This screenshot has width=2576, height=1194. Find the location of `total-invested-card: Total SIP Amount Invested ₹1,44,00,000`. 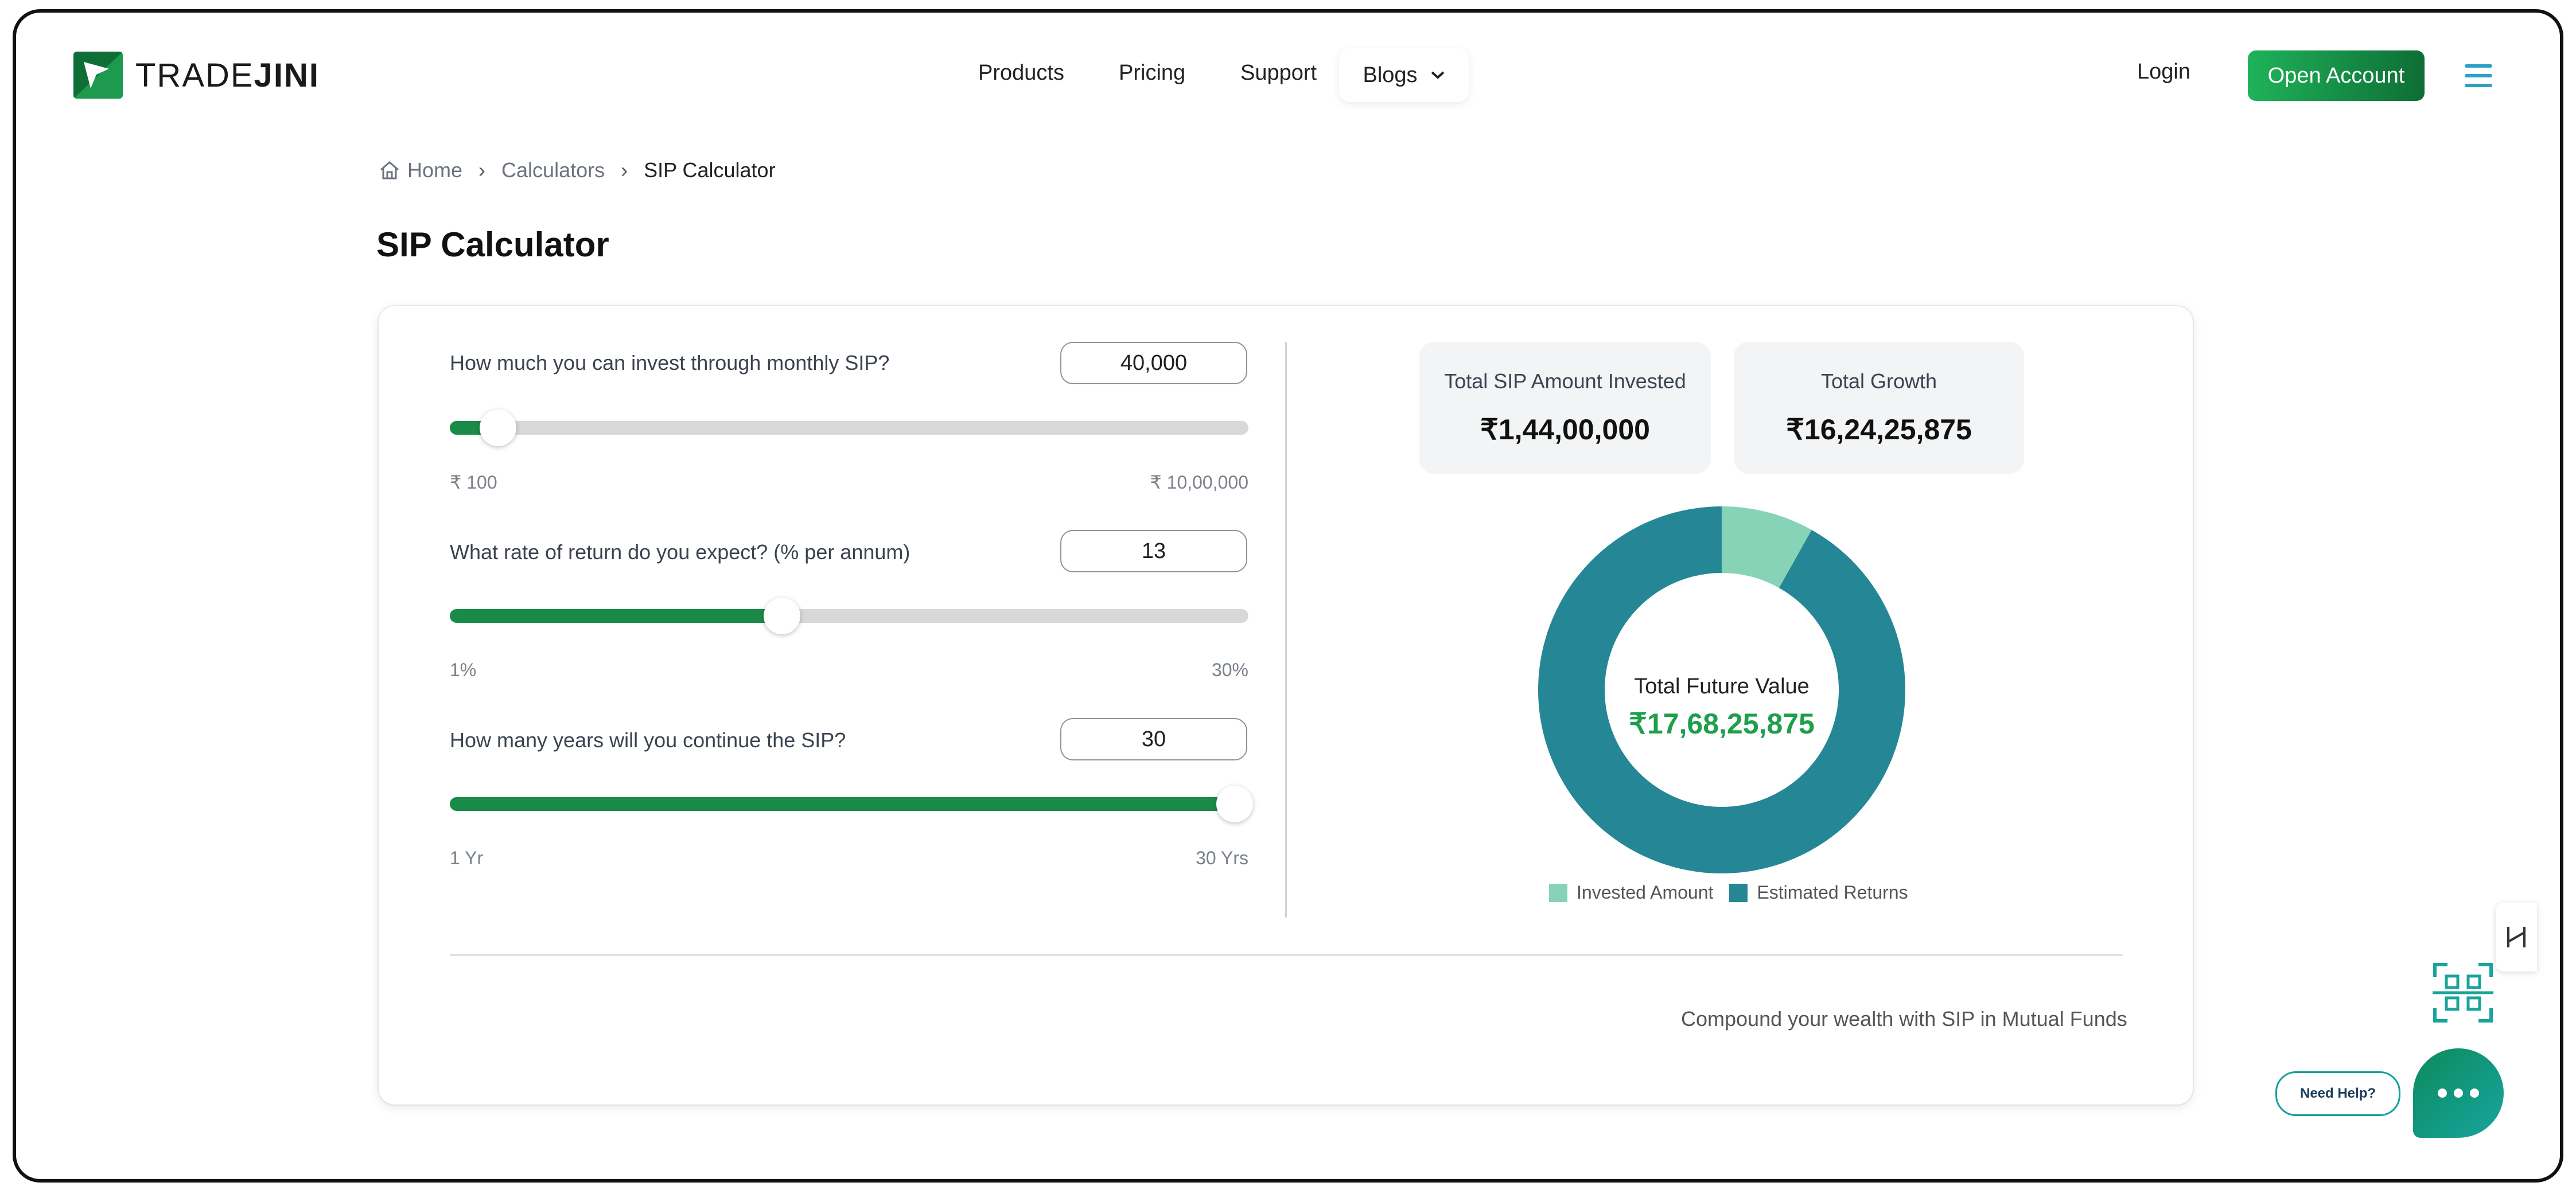

total-invested-card: Total SIP Amount Invested ₹1,44,00,000 is located at coordinates (1565, 408).